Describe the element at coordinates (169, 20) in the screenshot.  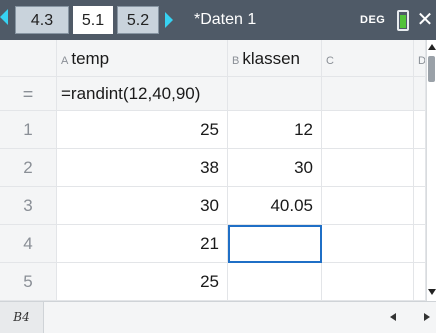
I see `arrow-right-icon` at that location.